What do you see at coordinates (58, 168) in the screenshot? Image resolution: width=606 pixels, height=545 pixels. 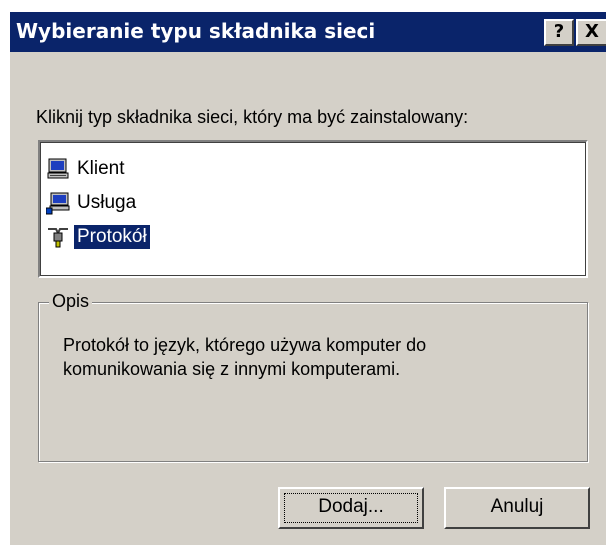 I see `computer-icon` at bounding box center [58, 168].